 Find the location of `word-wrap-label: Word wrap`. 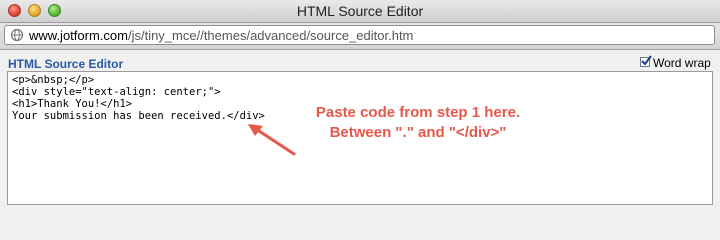

word-wrap-label: Word wrap is located at coordinates (682, 63).